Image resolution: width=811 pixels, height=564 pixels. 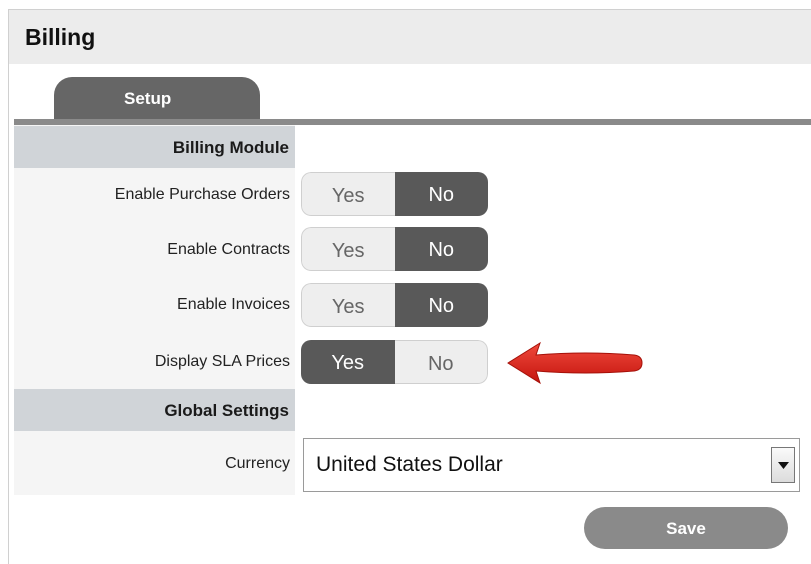 I want to click on enable-contracts-toggle: Yes No, so click(x=394, y=249).